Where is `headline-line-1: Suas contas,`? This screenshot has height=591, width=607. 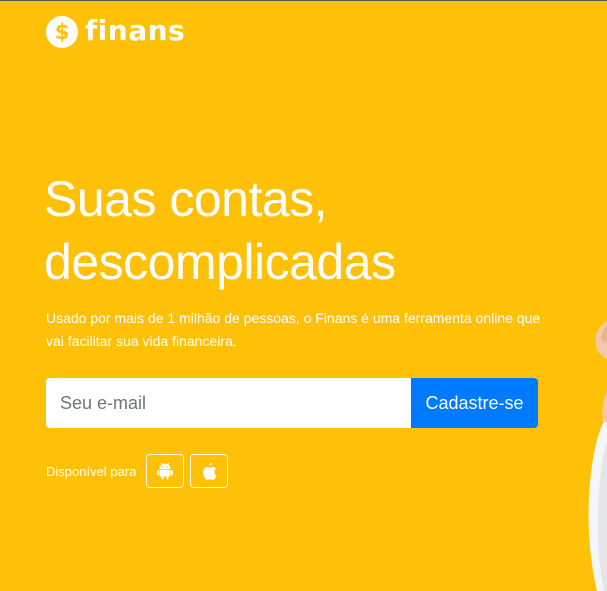 headline-line-1: Suas contas, is located at coordinates (186, 199).